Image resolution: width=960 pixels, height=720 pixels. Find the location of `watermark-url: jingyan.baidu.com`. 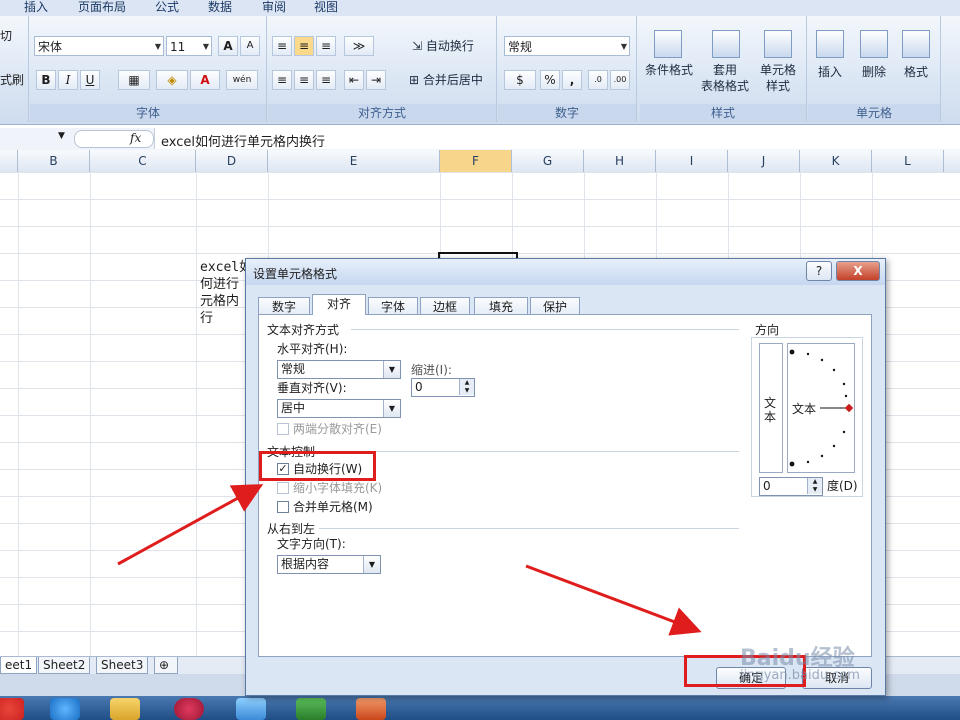

watermark-url: jingyan.baidu.com is located at coordinates (800, 675).